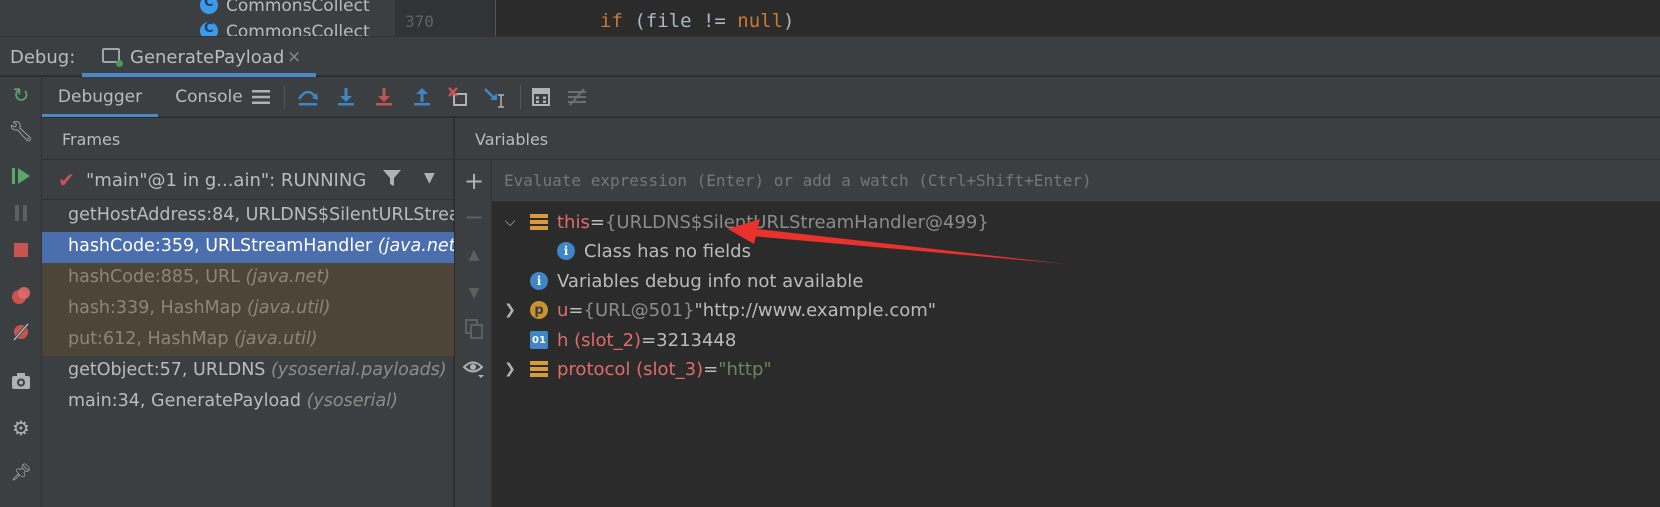 Image resolution: width=1660 pixels, height=507 pixels. I want to click on frame-item: hashCode:885, URL (java.net), so click(248, 278).